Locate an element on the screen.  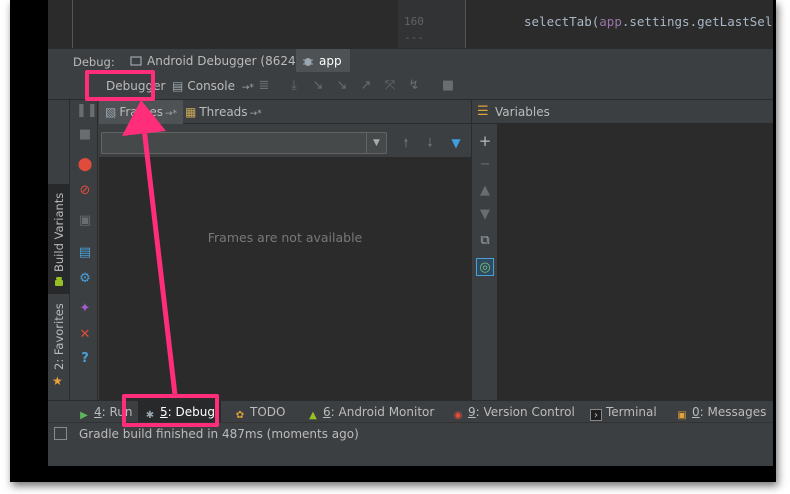
callout-arrow is located at coordinates (150, 249).